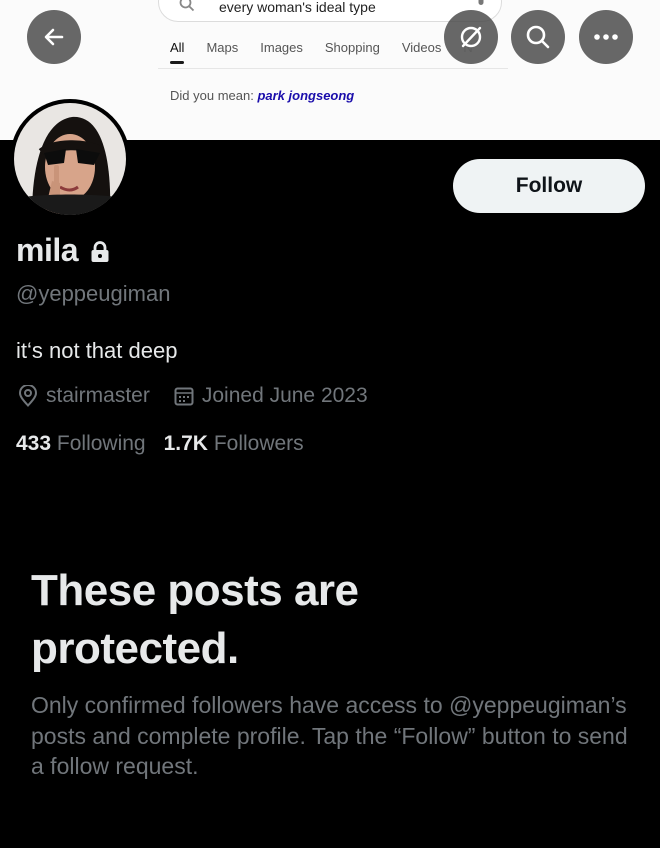  Describe the element at coordinates (97, 350) in the screenshot. I see `profile-bio: it‘s not that deep` at that location.